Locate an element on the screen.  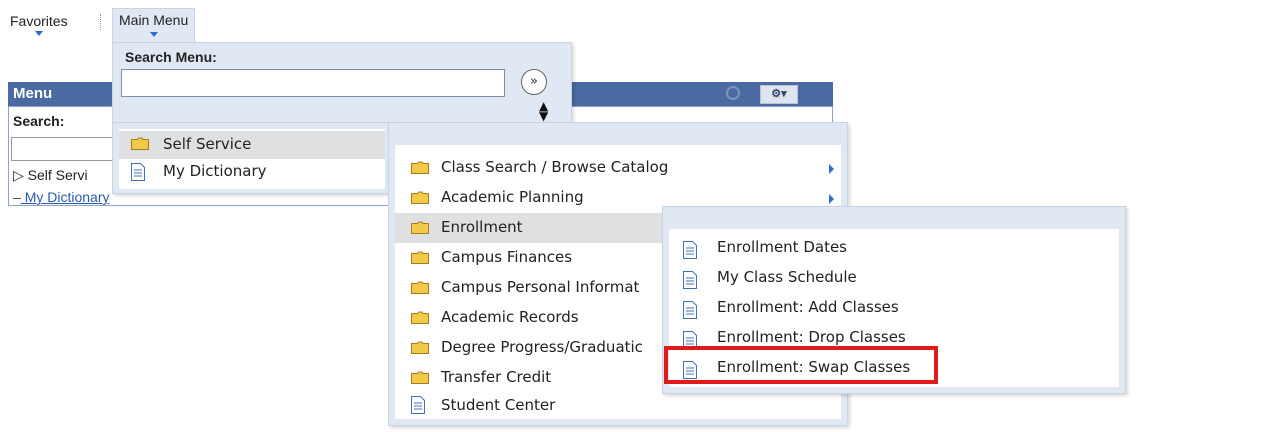
favorites-tab-label: Favorites is located at coordinates (39, 21).